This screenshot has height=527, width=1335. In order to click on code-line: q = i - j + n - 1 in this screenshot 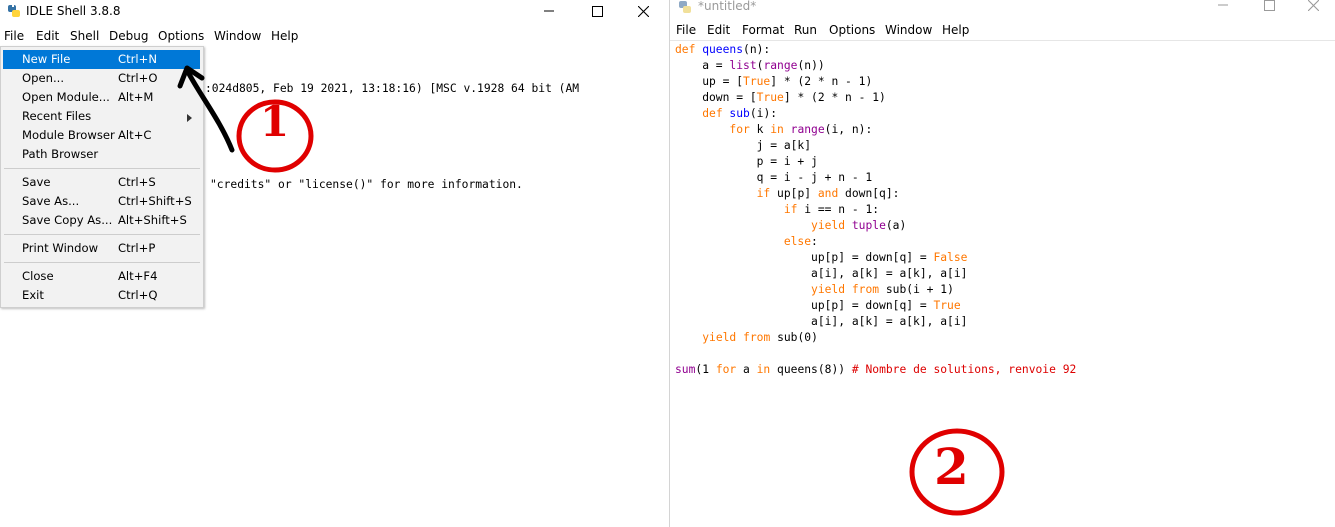, I will do `click(875, 178)`.